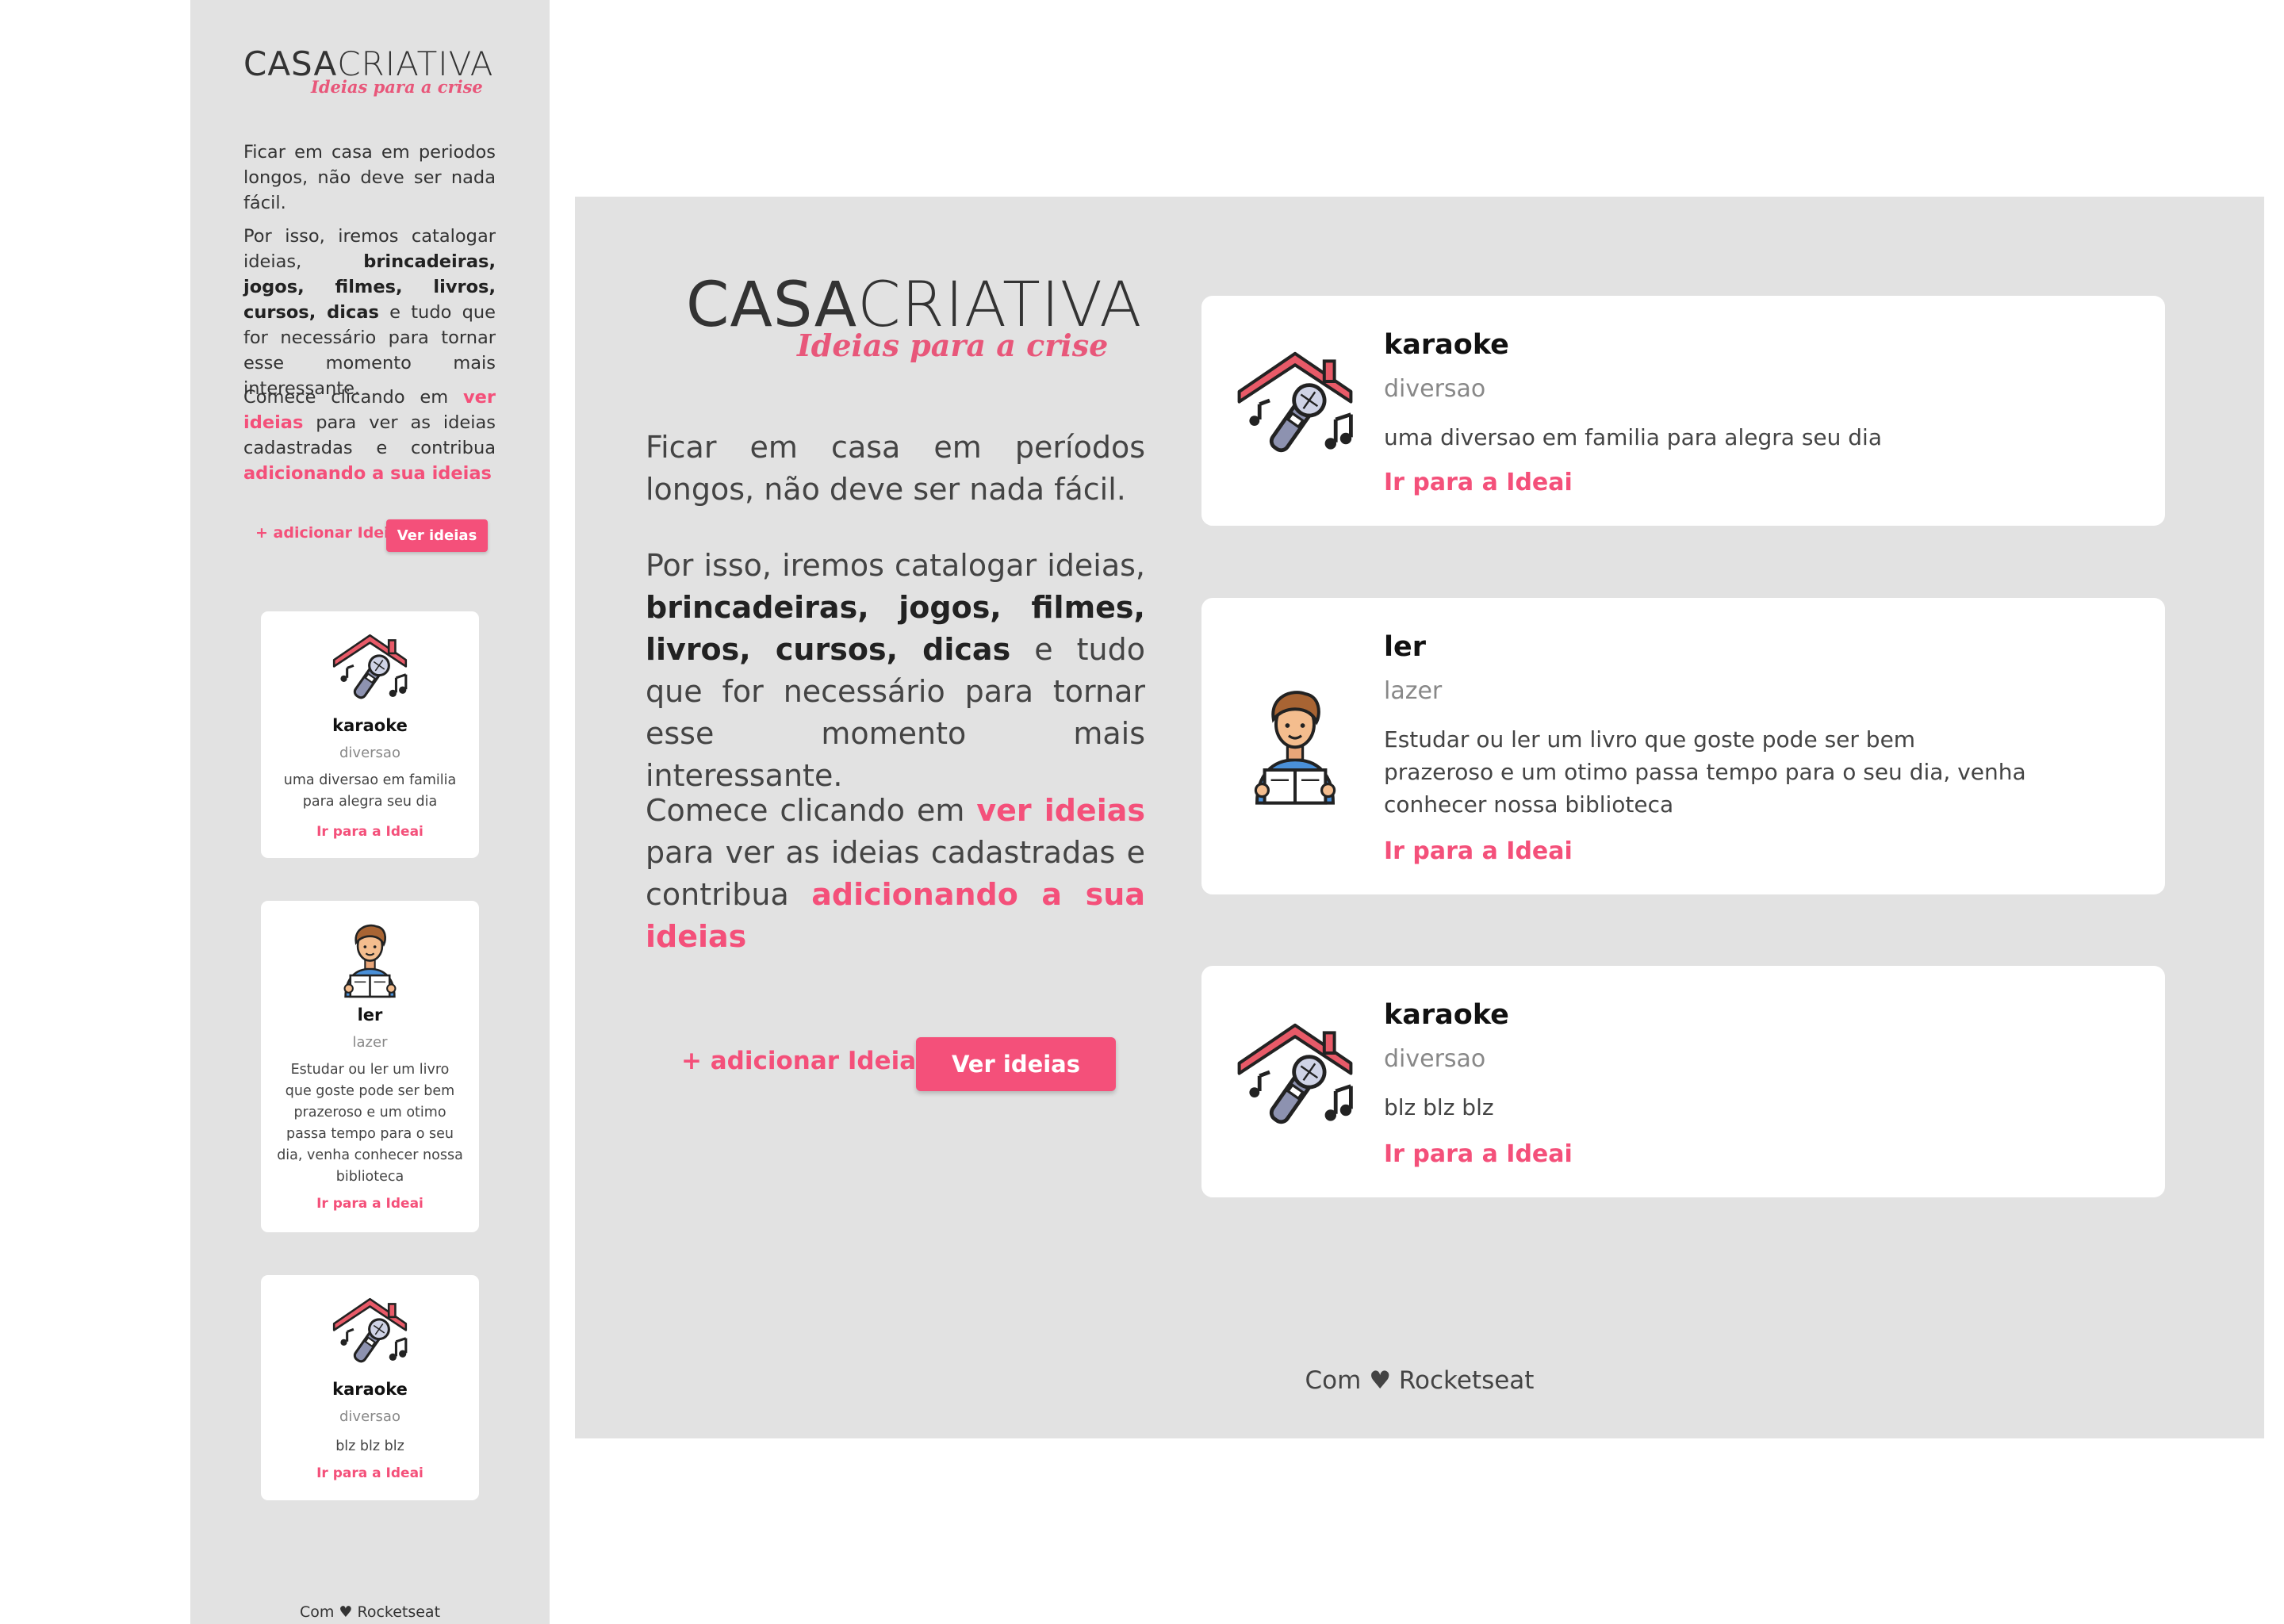 This screenshot has width=2284, height=1624. Describe the element at coordinates (895, 565) in the screenshot. I see `intro-text: Por isso, iremos catalogar ideias,` at that location.